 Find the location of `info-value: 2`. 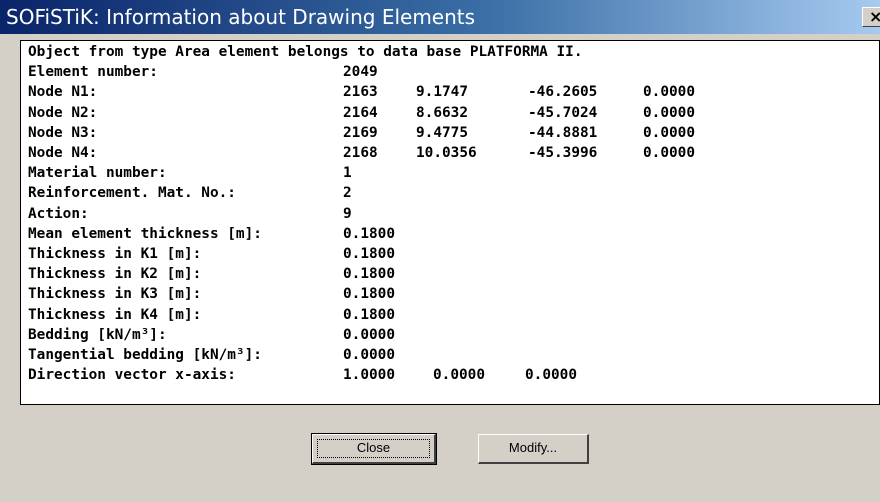

info-value: 2 is located at coordinates (347, 193).